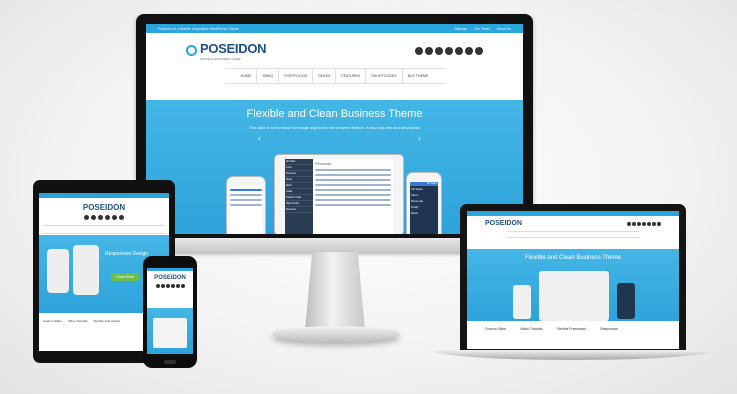 Image resolution: width=737 pixels, height=394 pixels. Describe the element at coordinates (104, 207) in the screenshot. I see `tablet-logo: POSEIDON` at that location.